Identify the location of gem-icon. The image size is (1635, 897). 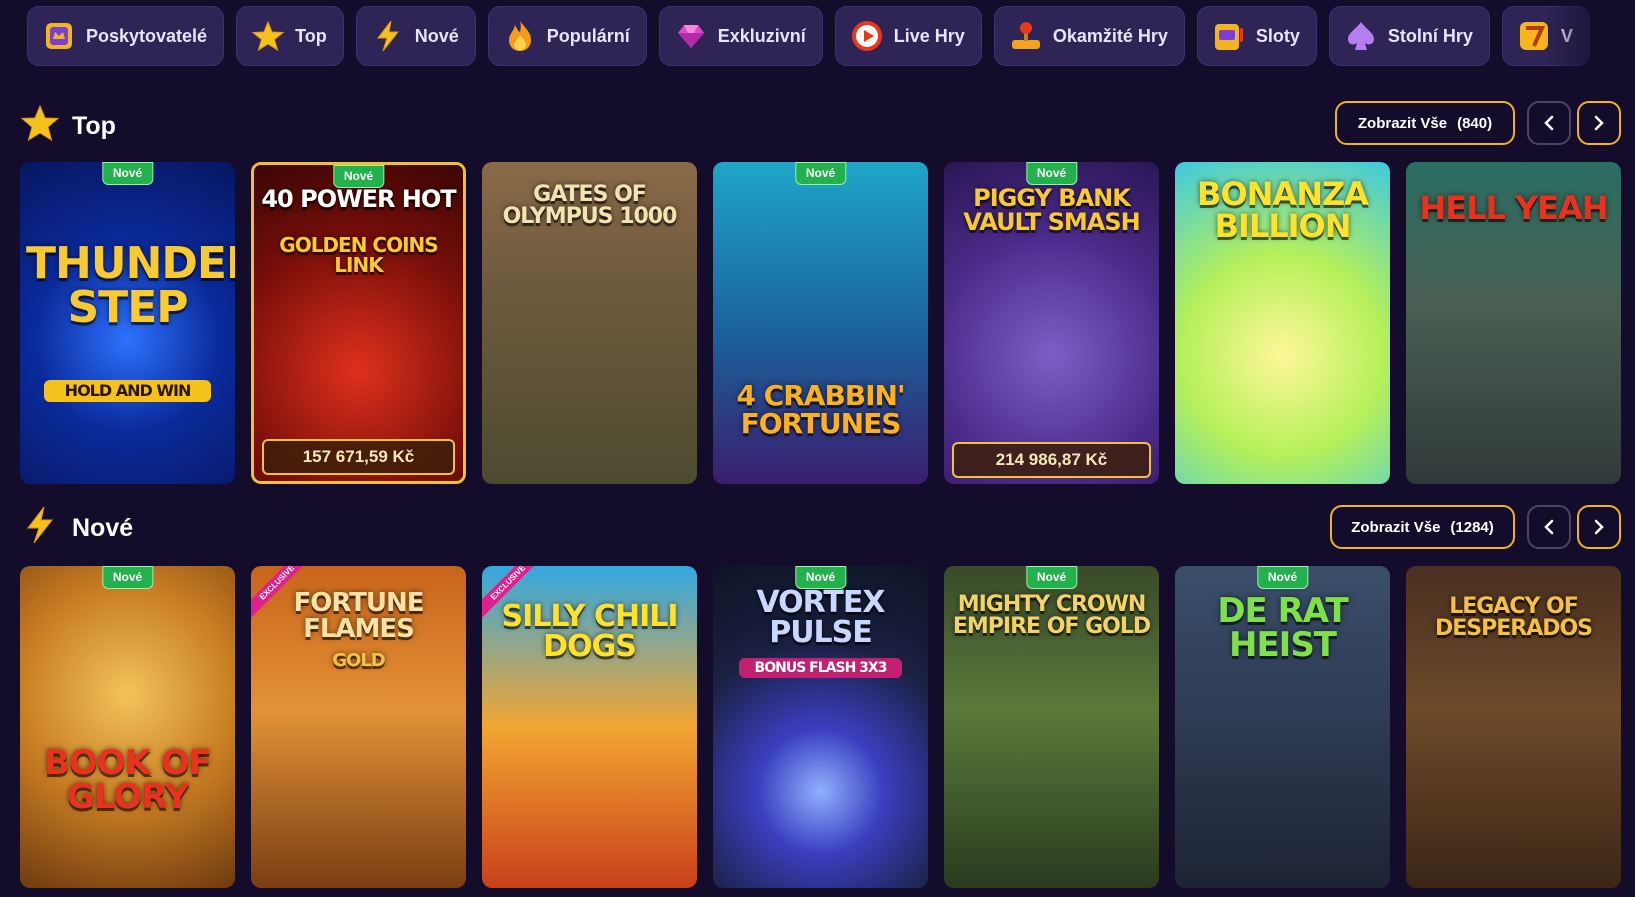
(691, 36).